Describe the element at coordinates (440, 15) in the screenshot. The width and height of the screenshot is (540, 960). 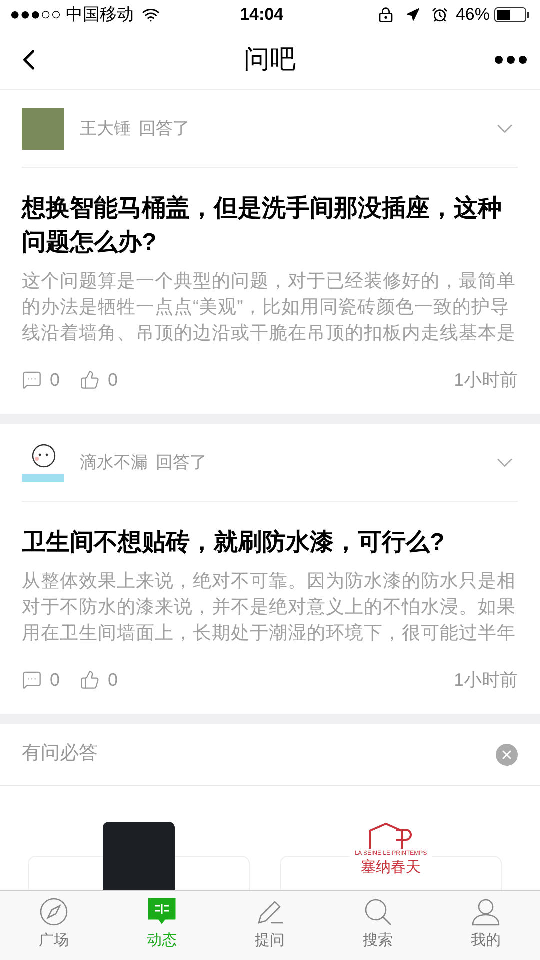
I see `alarm-icon` at that location.